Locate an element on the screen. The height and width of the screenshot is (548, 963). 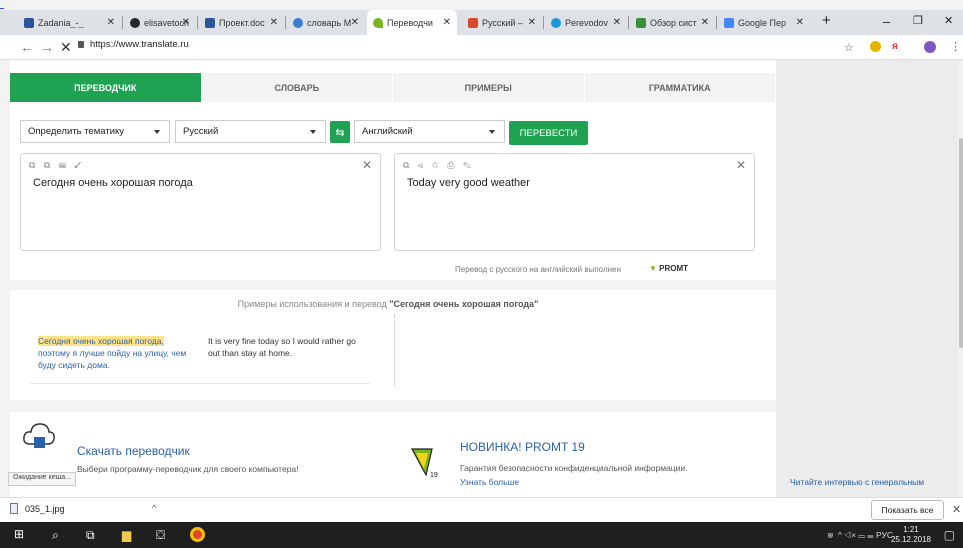
main-nav-tabs: ПЕРЕВОДЧИК СЛОВАРЬ ПРИМЕРЫ ГРАММАТИКА is located at coordinates (393, 87).